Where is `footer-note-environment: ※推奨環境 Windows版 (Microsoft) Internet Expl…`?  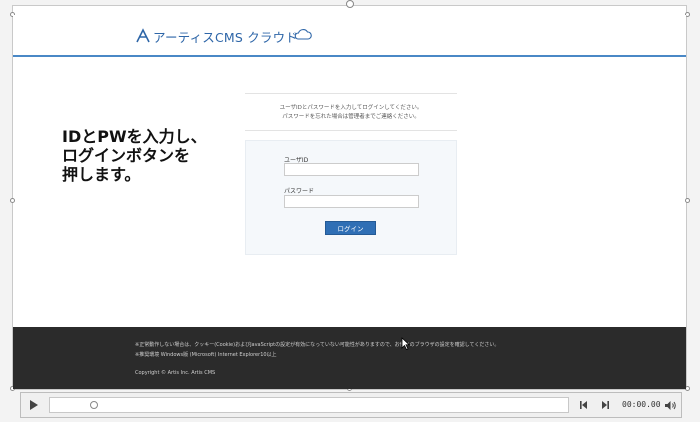 footer-note-environment: ※推奨環境 Windows版 (Microsoft) Internet Expl… is located at coordinates (206, 355).